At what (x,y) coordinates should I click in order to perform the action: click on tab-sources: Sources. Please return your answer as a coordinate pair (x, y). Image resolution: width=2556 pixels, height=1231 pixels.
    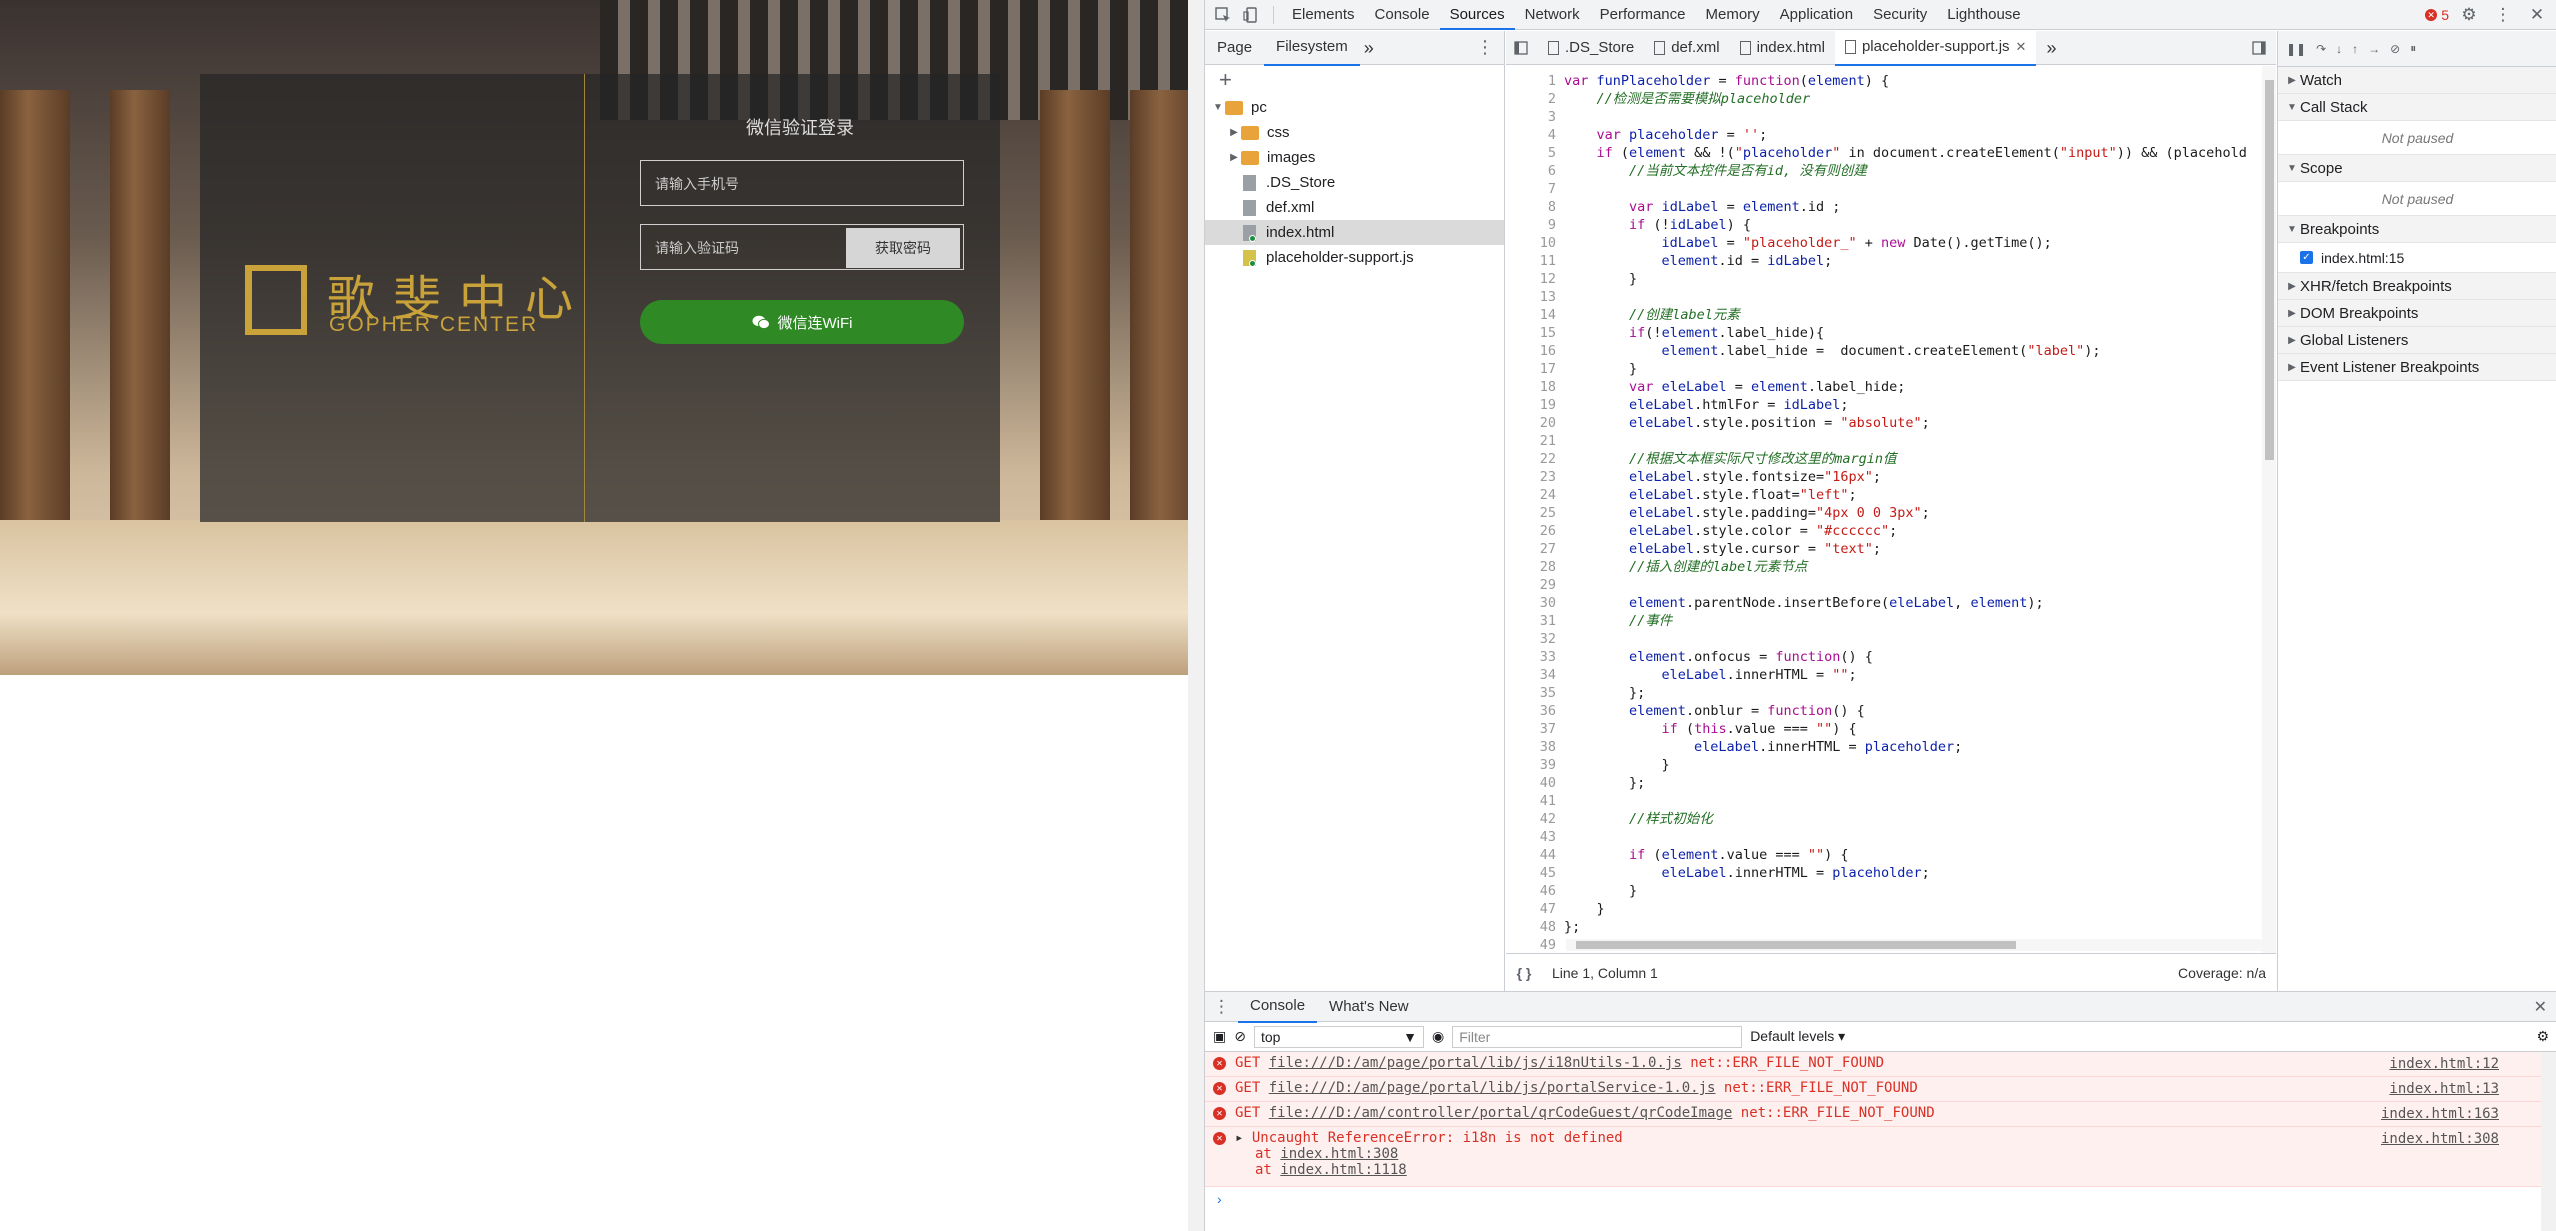
    Looking at the image, I should click on (1477, 15).